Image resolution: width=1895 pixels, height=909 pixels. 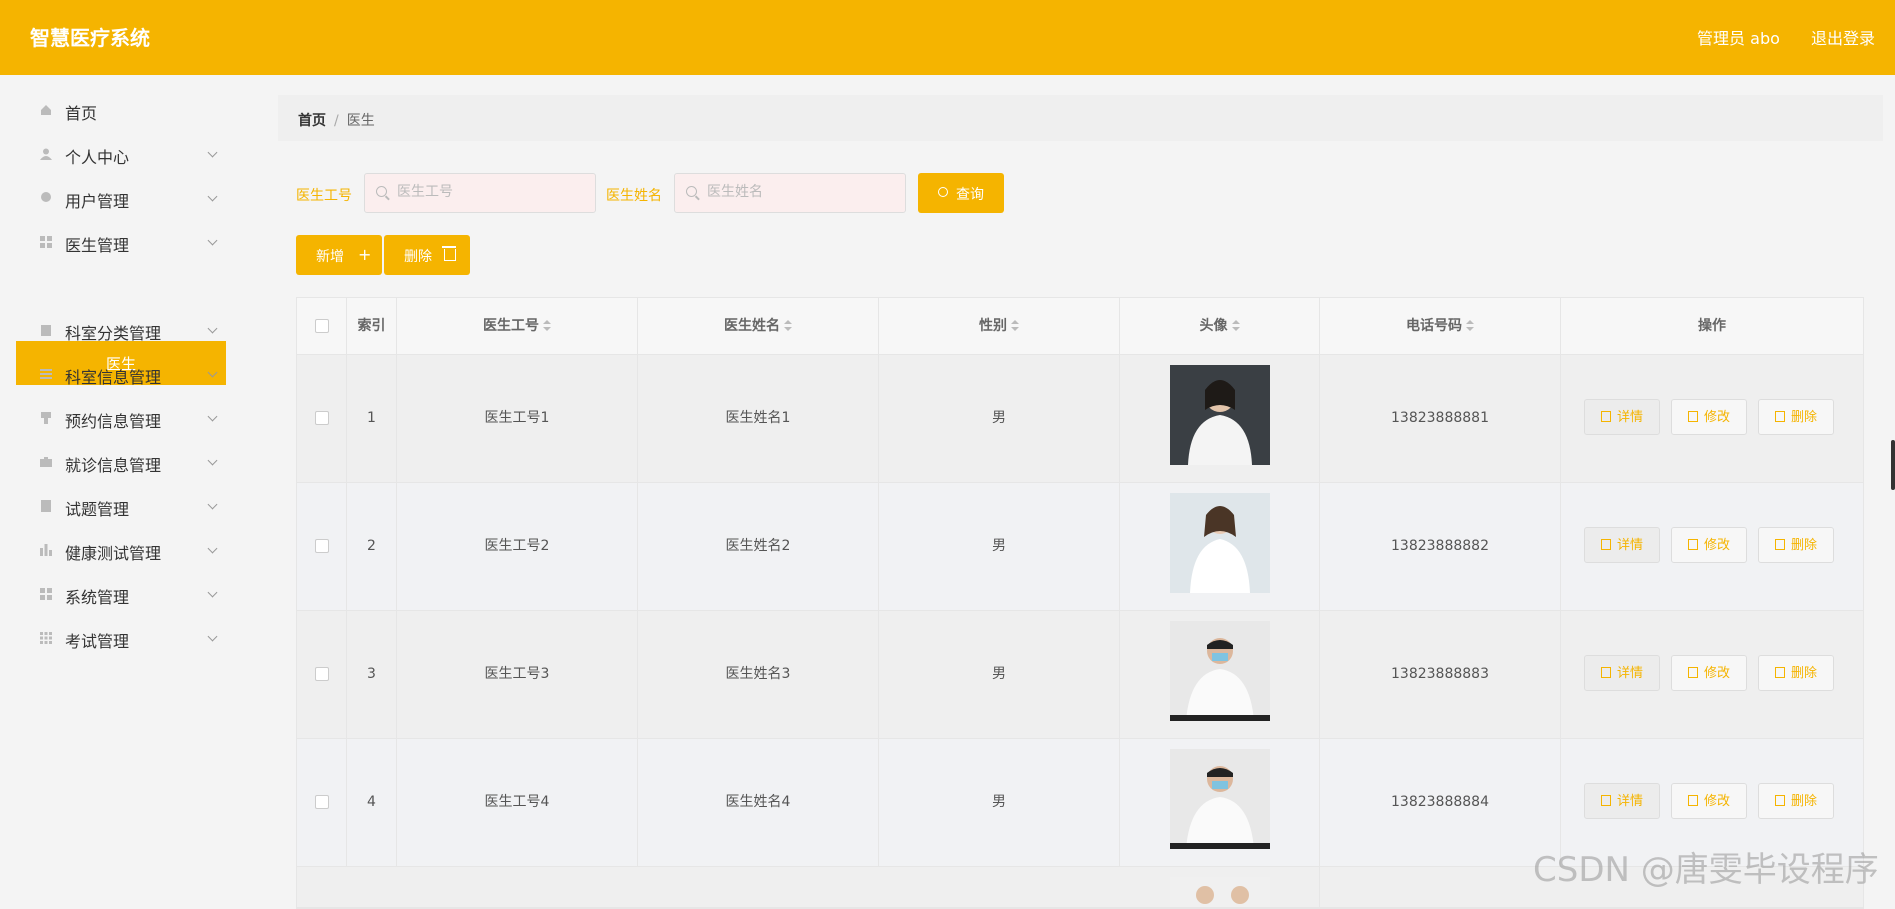 I want to click on sidebar-item-label: 试题管理, so click(x=97, y=509).